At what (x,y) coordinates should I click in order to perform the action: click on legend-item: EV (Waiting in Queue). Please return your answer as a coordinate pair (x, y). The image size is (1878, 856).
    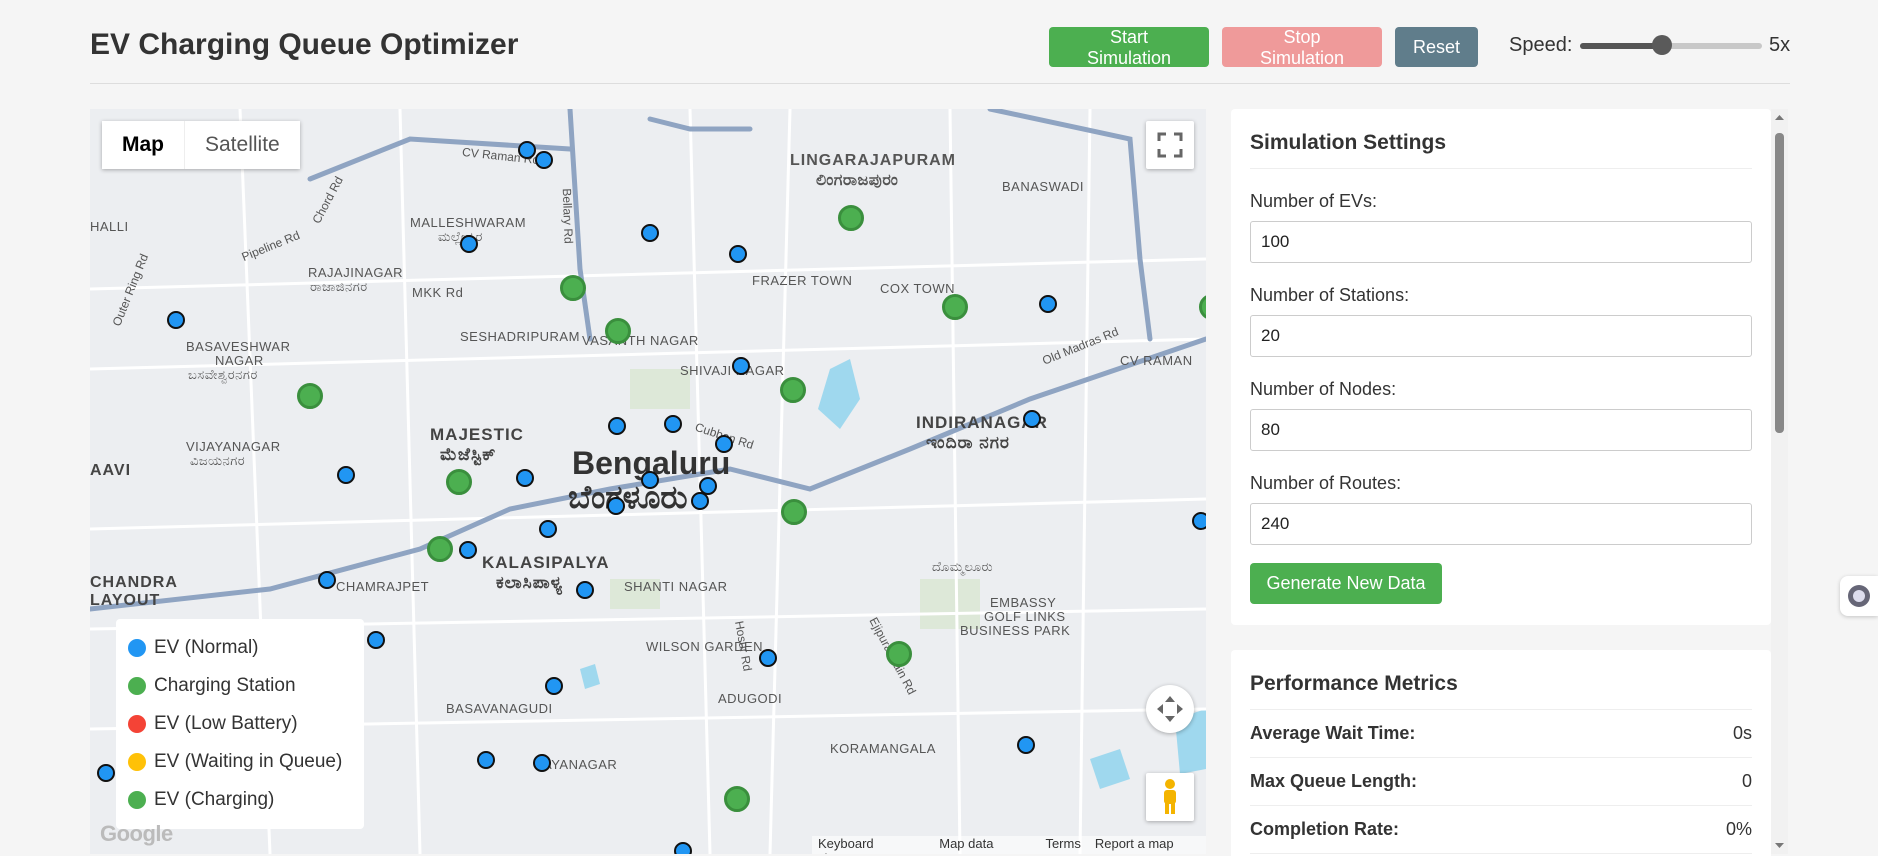
    Looking at the image, I should click on (240, 762).